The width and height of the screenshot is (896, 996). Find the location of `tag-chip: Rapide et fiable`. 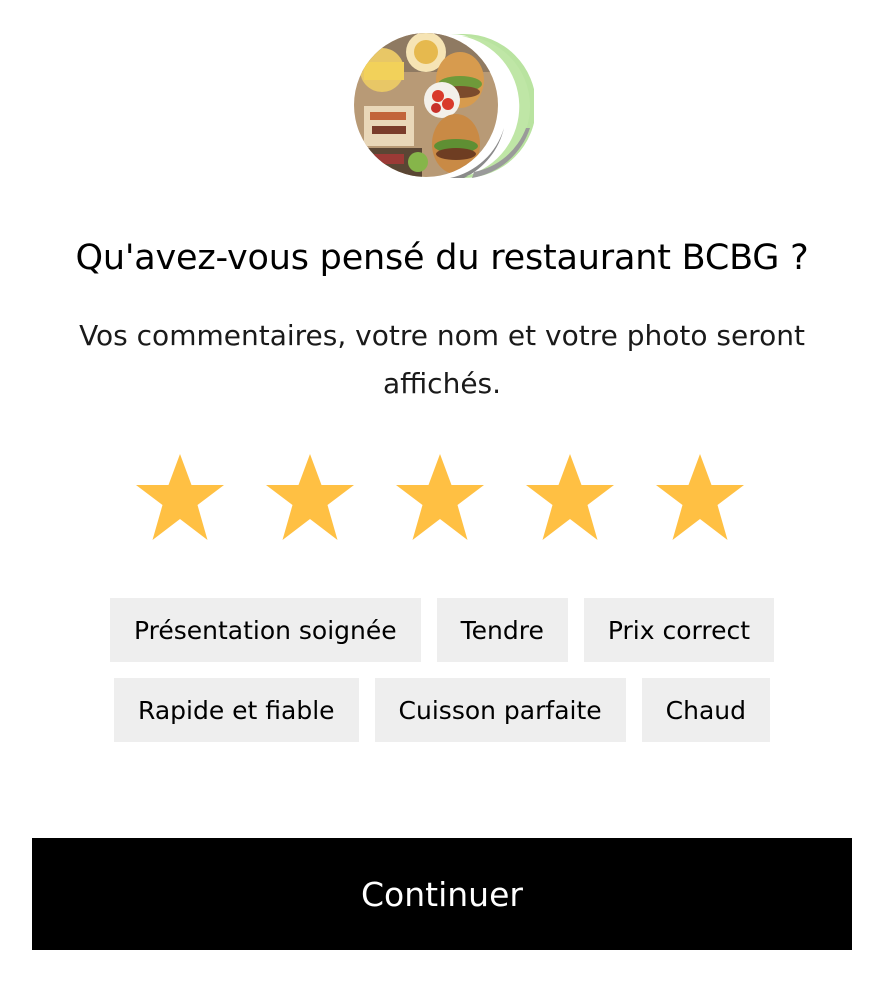

tag-chip: Rapide et fiable is located at coordinates (236, 710).